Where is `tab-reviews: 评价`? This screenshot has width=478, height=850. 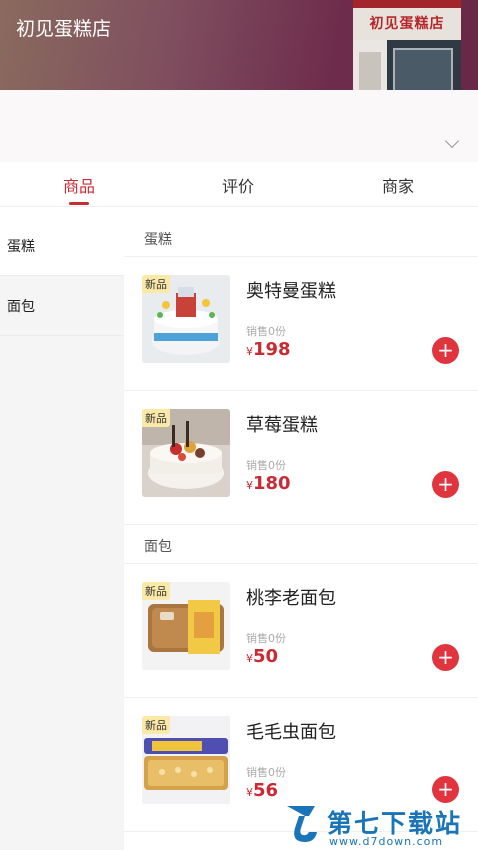 tab-reviews: 评价 is located at coordinates (238, 185).